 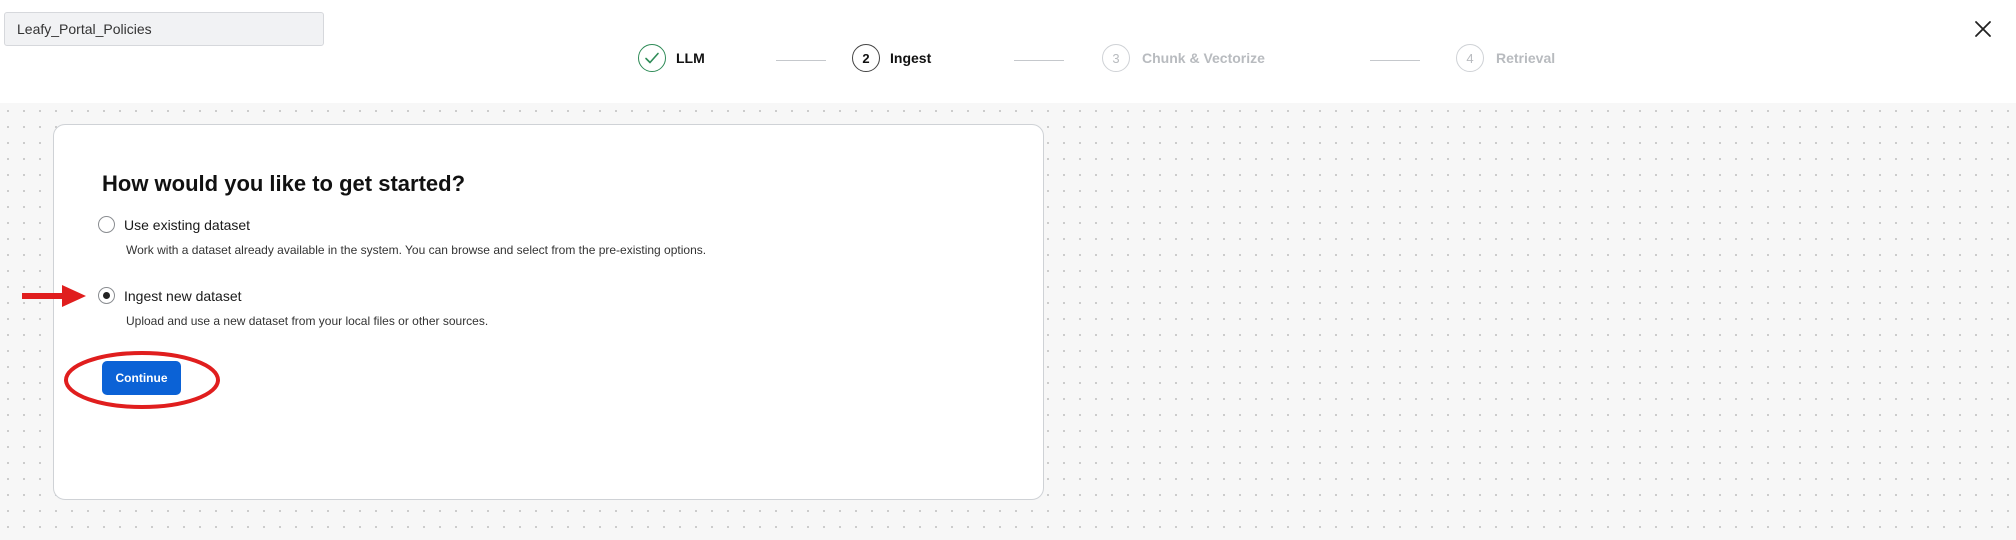 I want to click on step-chunk-vectorize: 3 Chunk & Vectorize, so click(x=1183, y=58).